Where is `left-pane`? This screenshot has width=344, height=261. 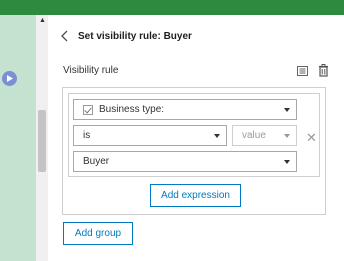
left-pane is located at coordinates (18, 138).